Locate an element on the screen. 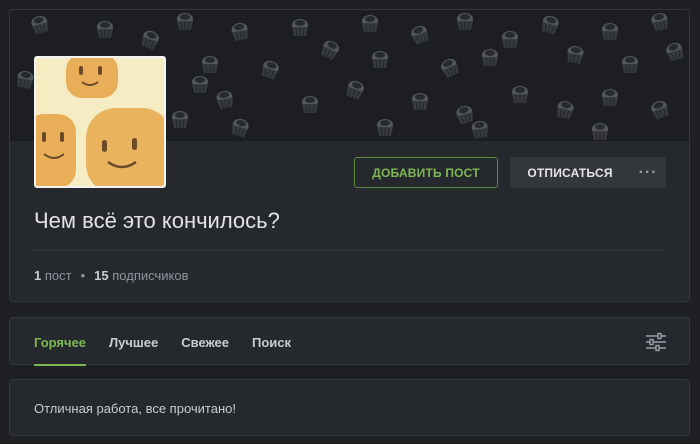 The width and height of the screenshot is (700, 444). all-read-message: Отличная работа, все прочитано! is located at coordinates (135, 408).